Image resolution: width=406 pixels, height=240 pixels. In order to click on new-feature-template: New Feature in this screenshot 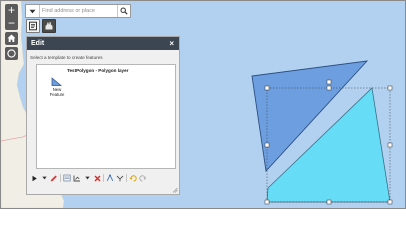, I will do `click(57, 90)`.